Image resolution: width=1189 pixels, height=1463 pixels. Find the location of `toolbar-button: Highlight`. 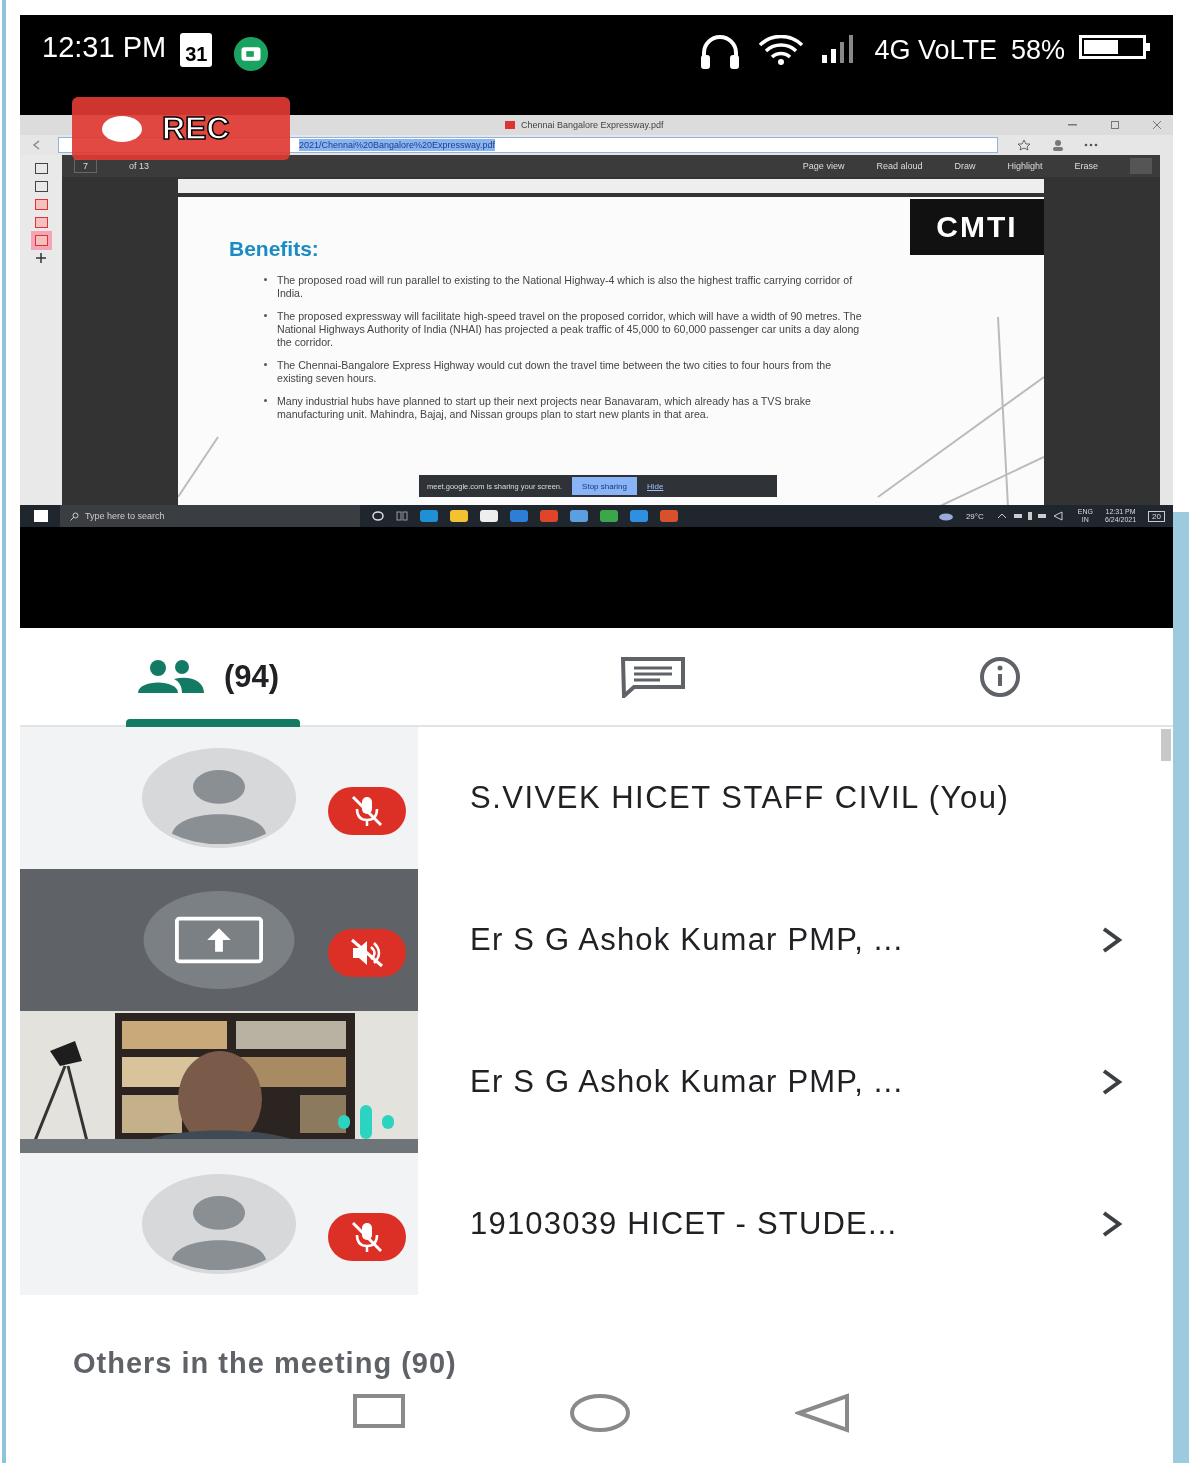

toolbar-button: Highlight is located at coordinates (1025, 166).